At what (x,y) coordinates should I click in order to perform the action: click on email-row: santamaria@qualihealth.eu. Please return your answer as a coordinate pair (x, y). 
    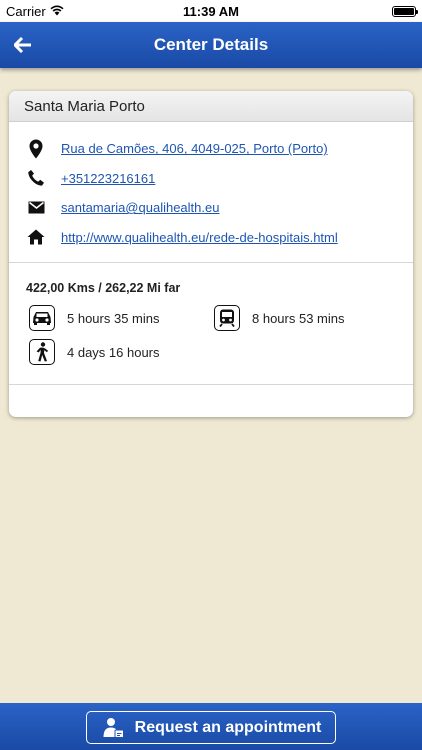
    Looking at the image, I should click on (219, 208).